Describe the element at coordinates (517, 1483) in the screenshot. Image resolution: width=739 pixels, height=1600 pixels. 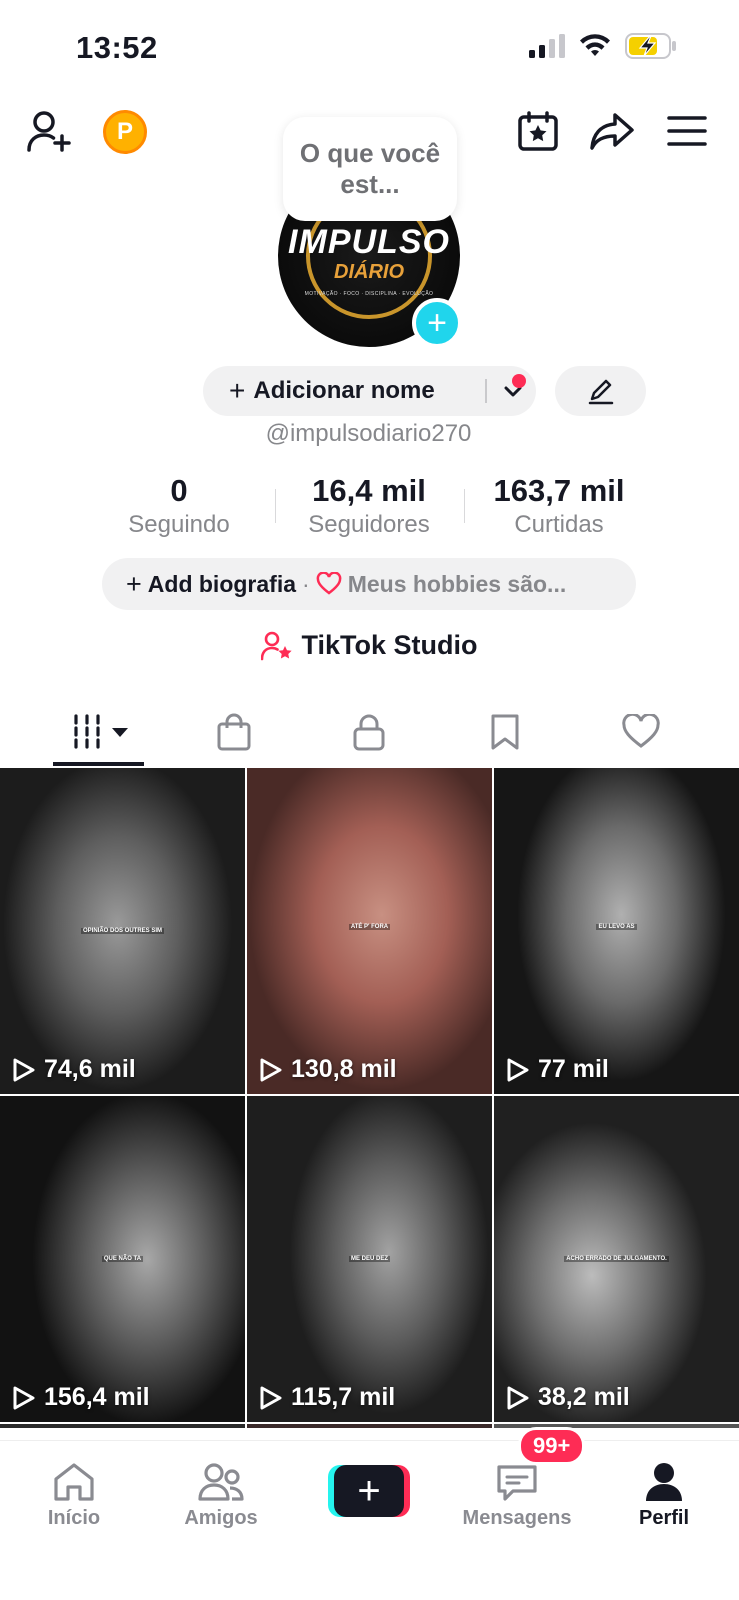
I see `messages-icon` at that location.